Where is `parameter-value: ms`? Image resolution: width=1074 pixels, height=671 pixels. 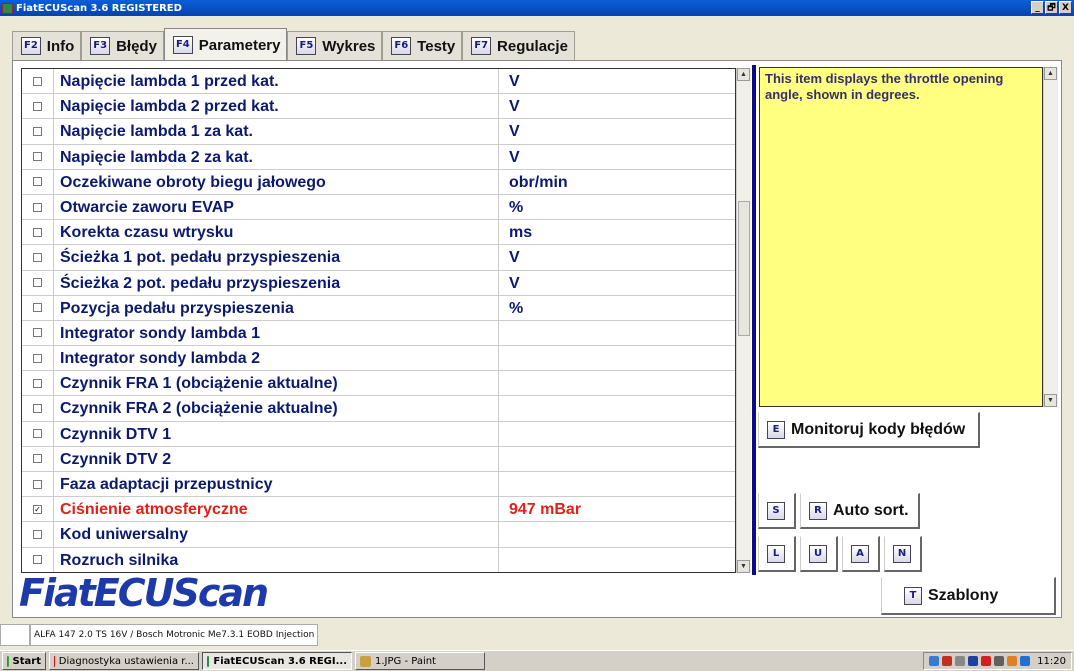 parameter-value: ms is located at coordinates (521, 233).